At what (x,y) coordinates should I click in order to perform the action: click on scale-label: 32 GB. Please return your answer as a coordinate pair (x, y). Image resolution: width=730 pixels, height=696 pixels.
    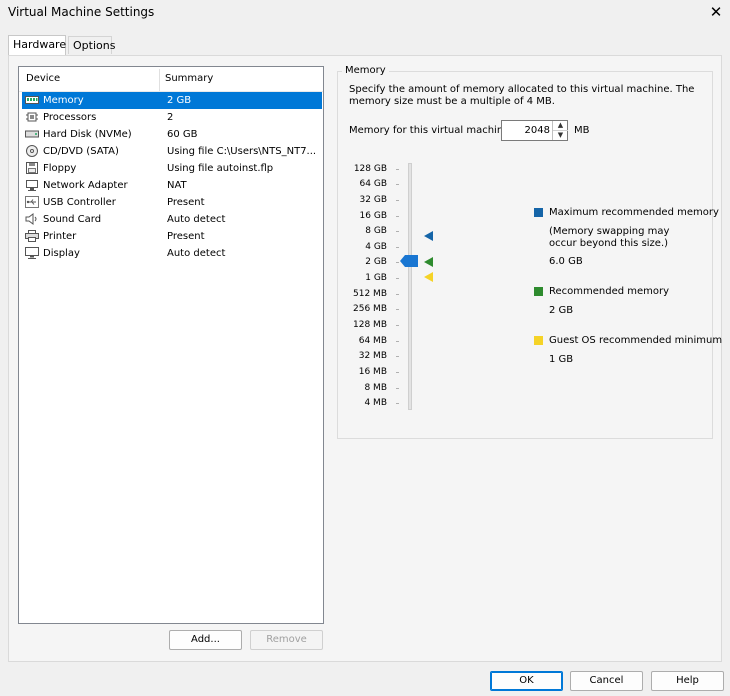
    Looking at the image, I should click on (373, 200).